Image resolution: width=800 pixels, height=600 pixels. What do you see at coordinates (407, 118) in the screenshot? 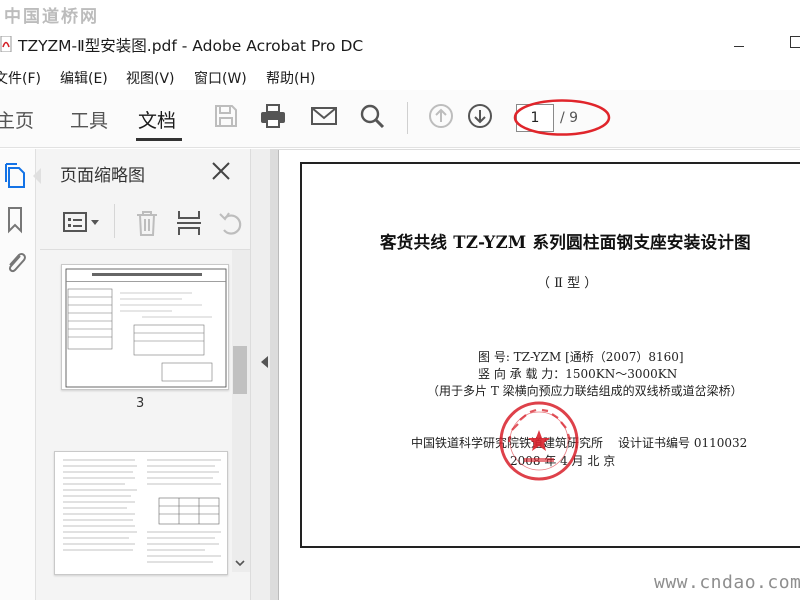
I see `toolbar-divider` at bounding box center [407, 118].